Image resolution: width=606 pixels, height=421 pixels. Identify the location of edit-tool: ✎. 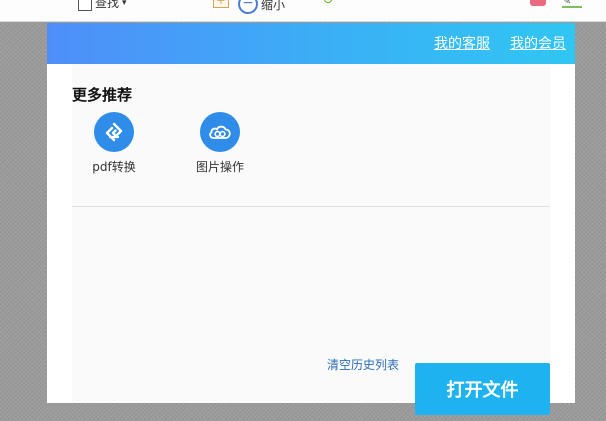
(572, 4).